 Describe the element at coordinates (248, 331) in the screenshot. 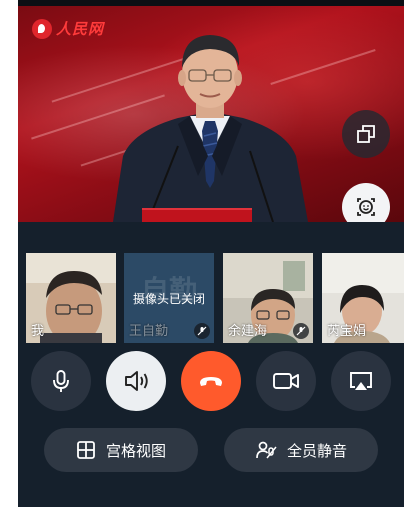

I see `participant-name: 余建海` at that location.